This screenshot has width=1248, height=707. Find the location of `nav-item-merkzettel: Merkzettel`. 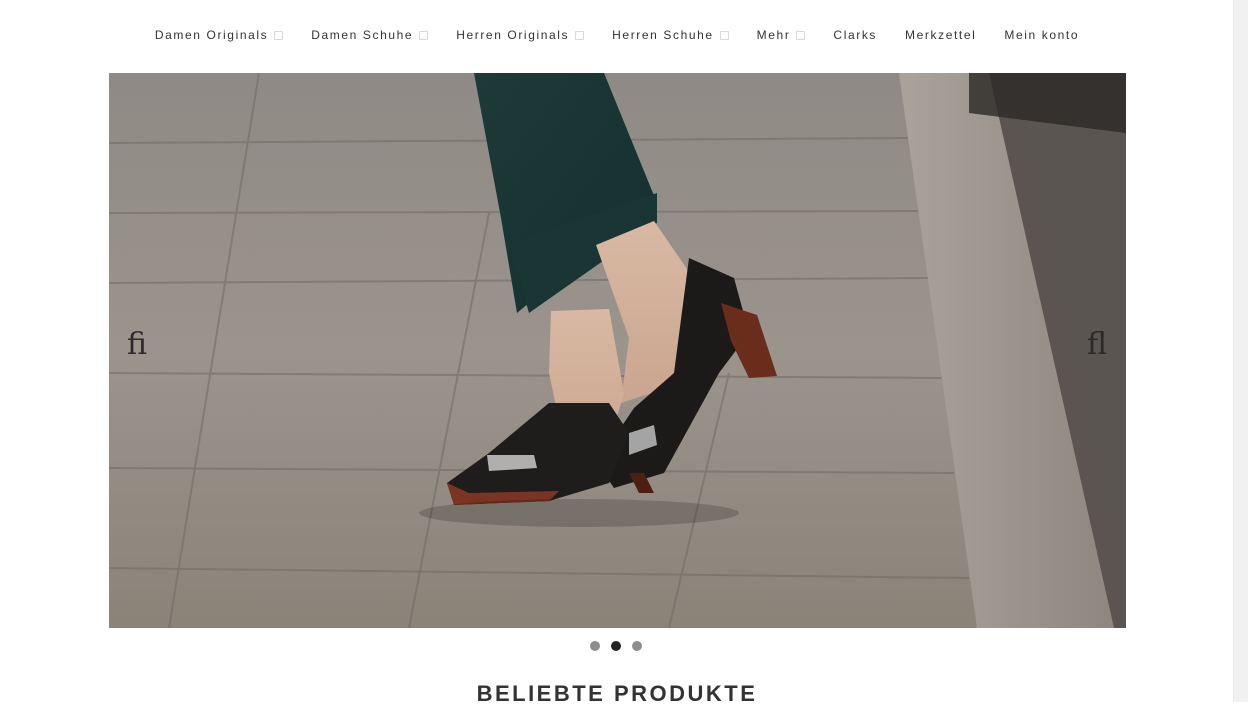

nav-item-merkzettel: Merkzettel is located at coordinates (940, 35).